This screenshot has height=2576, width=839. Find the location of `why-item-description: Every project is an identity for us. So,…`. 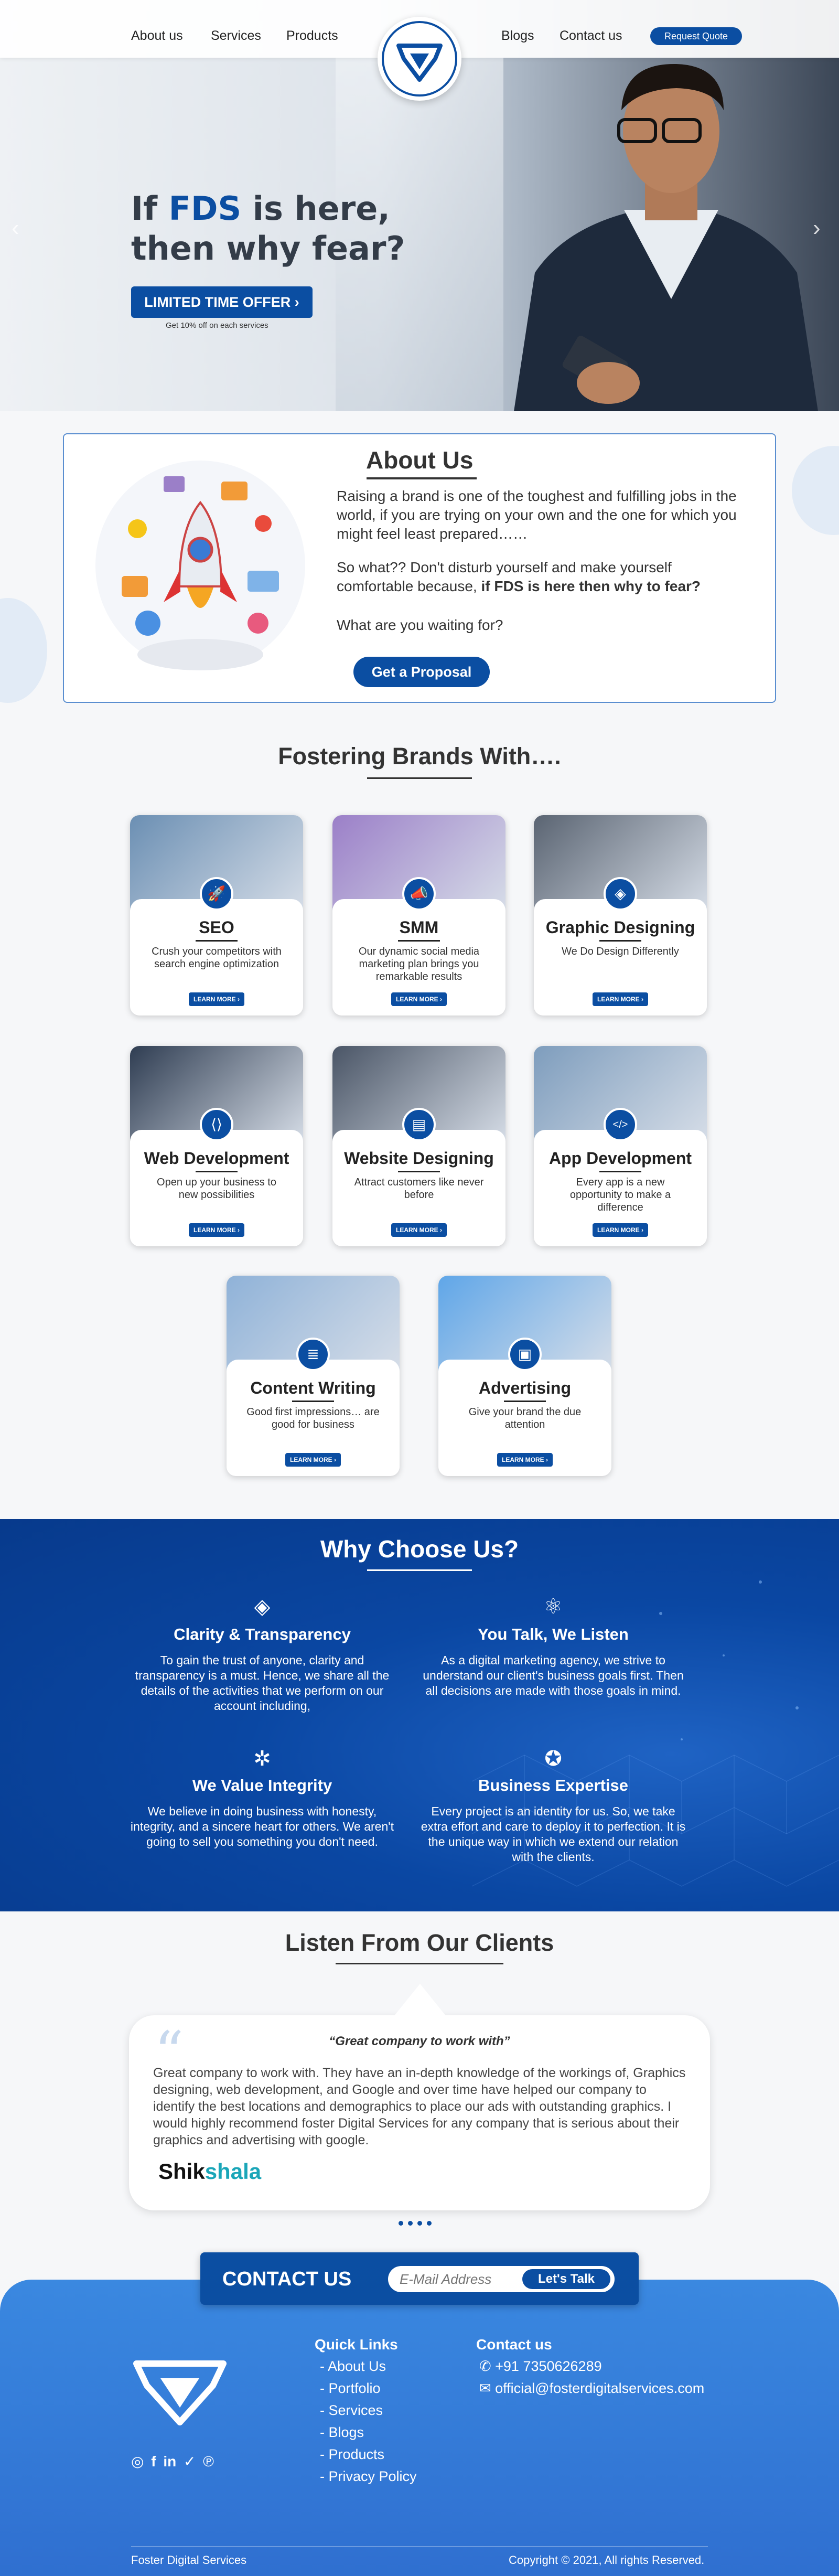

why-item-description: Every project is an identity for us. So,… is located at coordinates (553, 1834).